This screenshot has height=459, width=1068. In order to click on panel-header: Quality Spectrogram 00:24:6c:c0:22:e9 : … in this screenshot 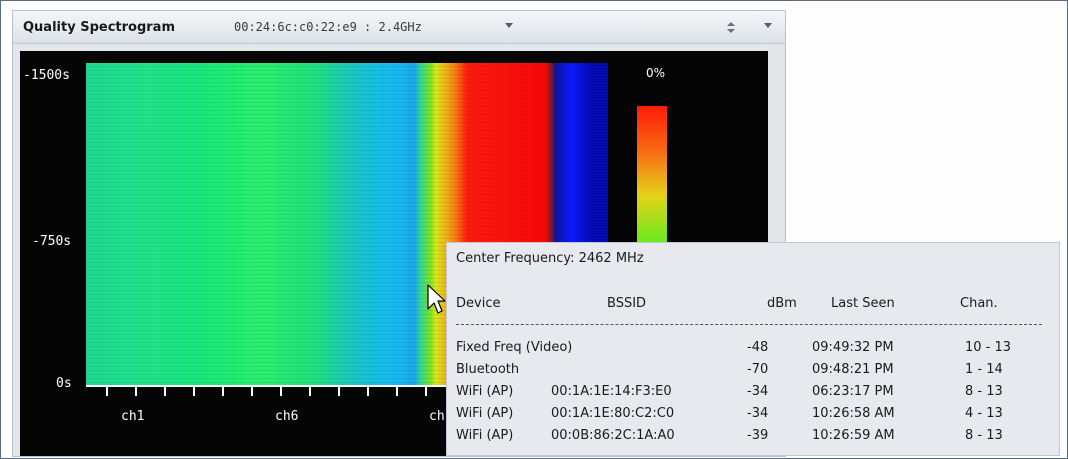, I will do `click(399, 27)`.